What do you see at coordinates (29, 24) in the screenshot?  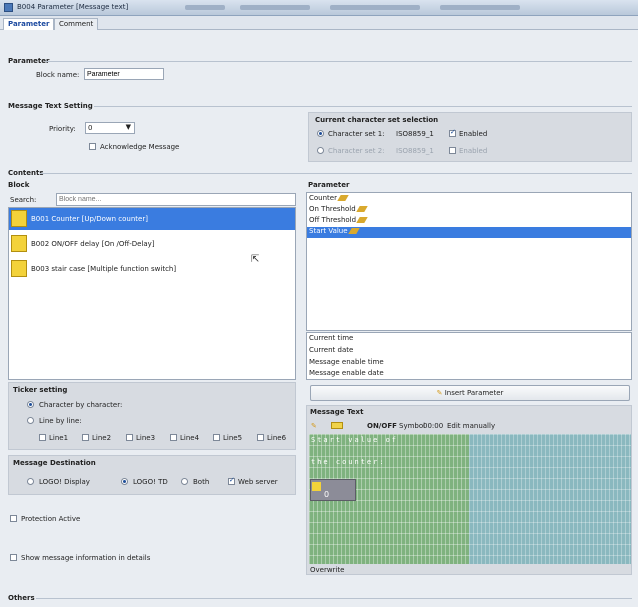 I see `tab-parameter: Parameter` at bounding box center [29, 24].